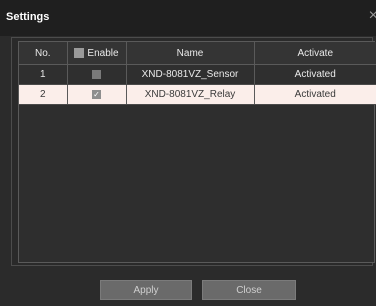 The width and height of the screenshot is (376, 306). Describe the element at coordinates (190, 53) in the screenshot. I see `column-header-name: Name` at that location.